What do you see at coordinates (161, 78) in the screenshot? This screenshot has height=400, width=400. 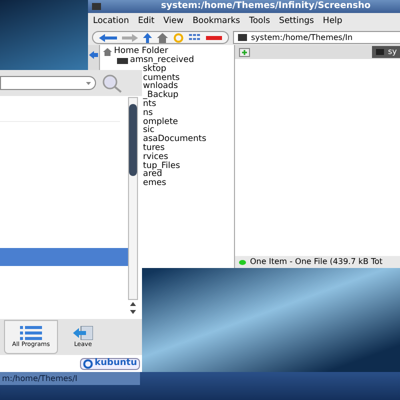 I see `tree-item: cuments` at bounding box center [161, 78].